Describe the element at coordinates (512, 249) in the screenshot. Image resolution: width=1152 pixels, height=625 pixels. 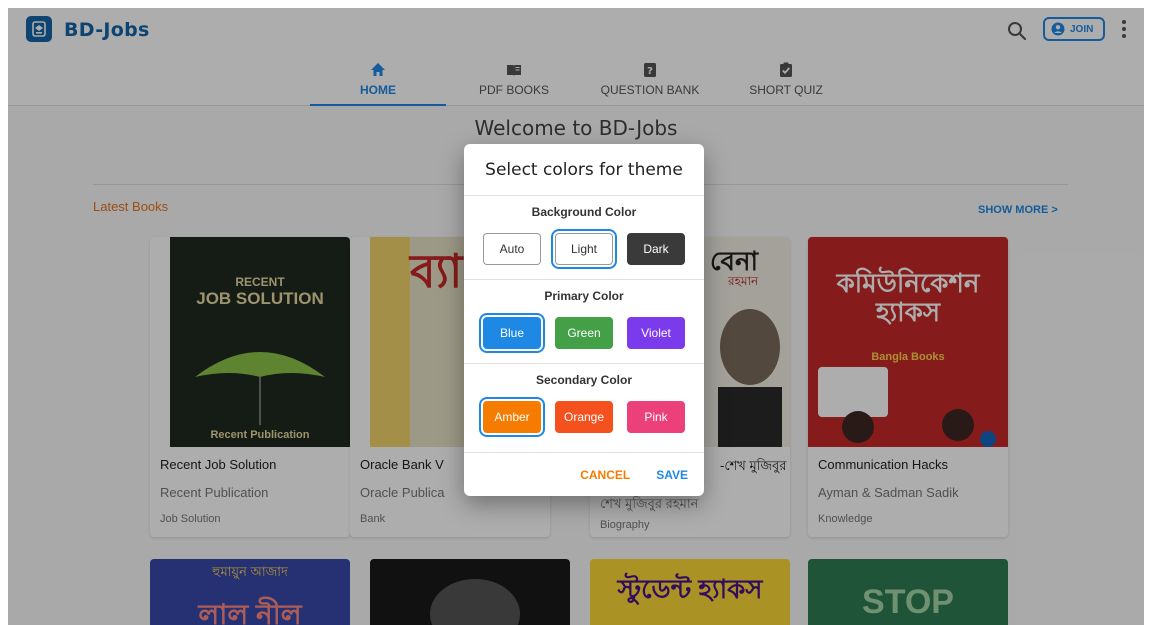
I see `bg-auto-option: Auto` at that location.